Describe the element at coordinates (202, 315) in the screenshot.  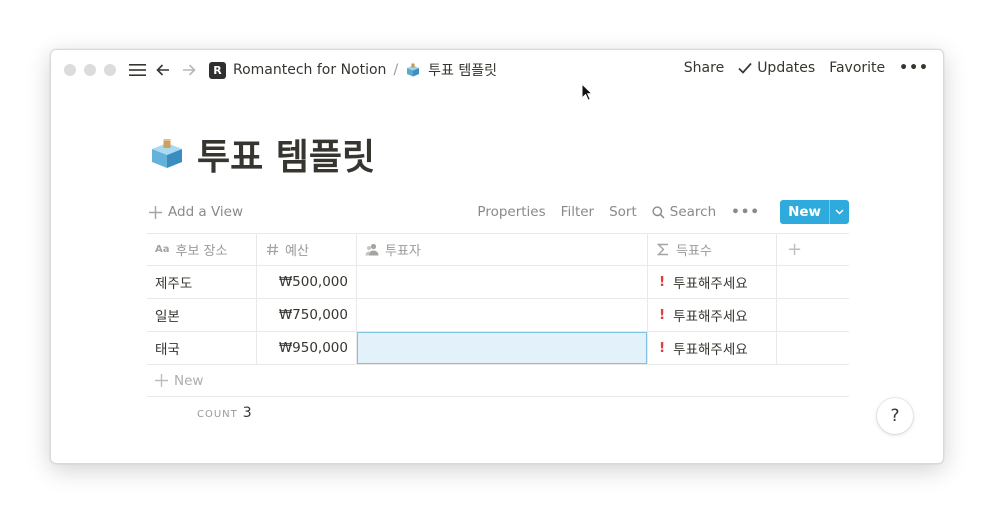
I see `cell-place: 일본` at that location.